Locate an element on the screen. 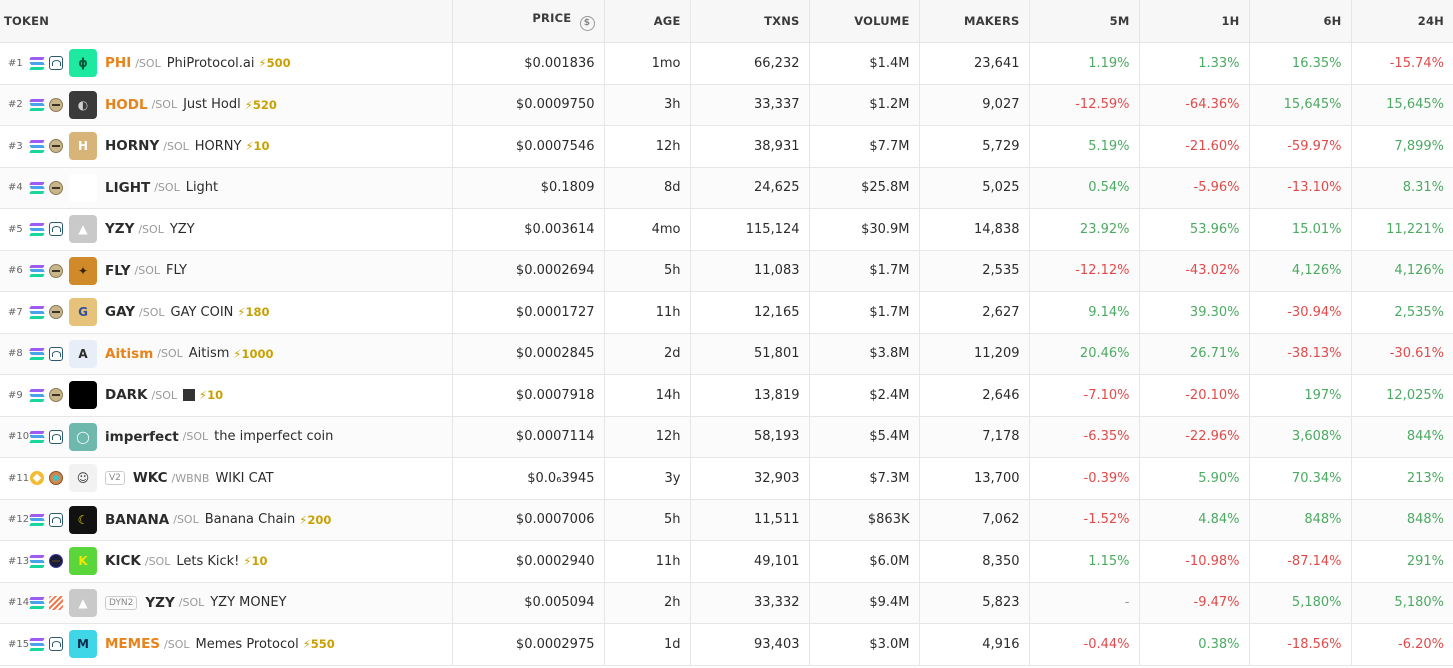 The height and width of the screenshot is (668, 1453). token-cell: #1 ϕ PHI /SOL PhiProtocol.ai ⚡500 is located at coordinates (226, 63).